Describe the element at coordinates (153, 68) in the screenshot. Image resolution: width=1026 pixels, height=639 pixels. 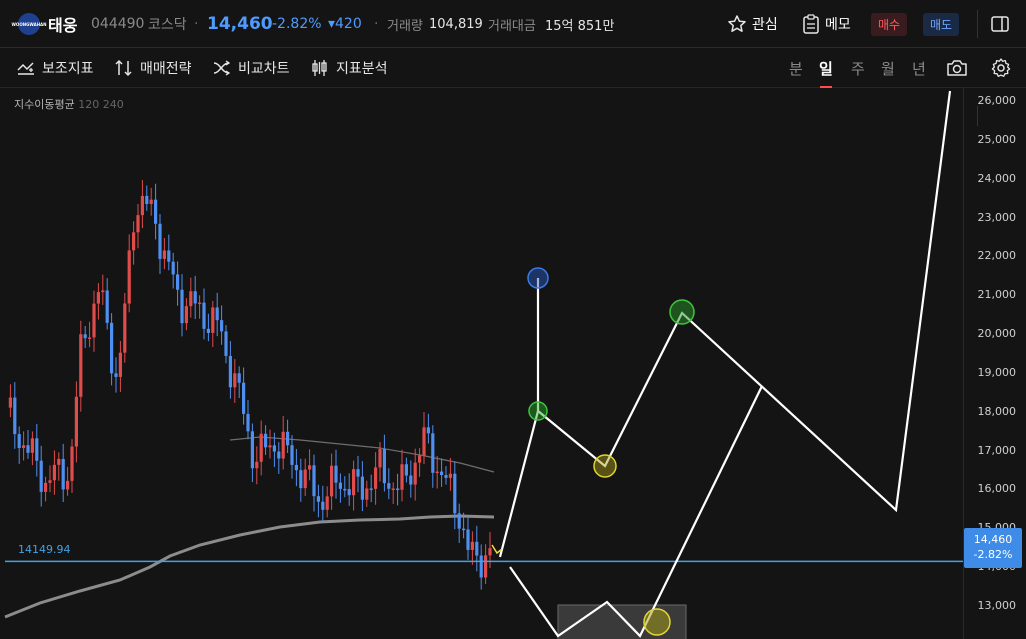
I see `strategy-button: 매매전략` at that location.